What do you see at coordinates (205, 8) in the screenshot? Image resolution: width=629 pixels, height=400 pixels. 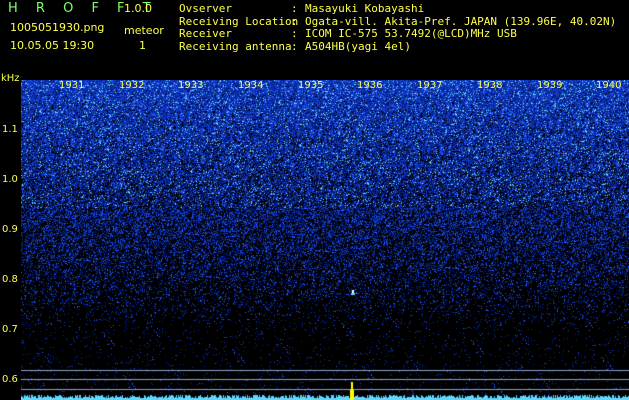 I see `info-label: Ovserver` at bounding box center [205, 8].